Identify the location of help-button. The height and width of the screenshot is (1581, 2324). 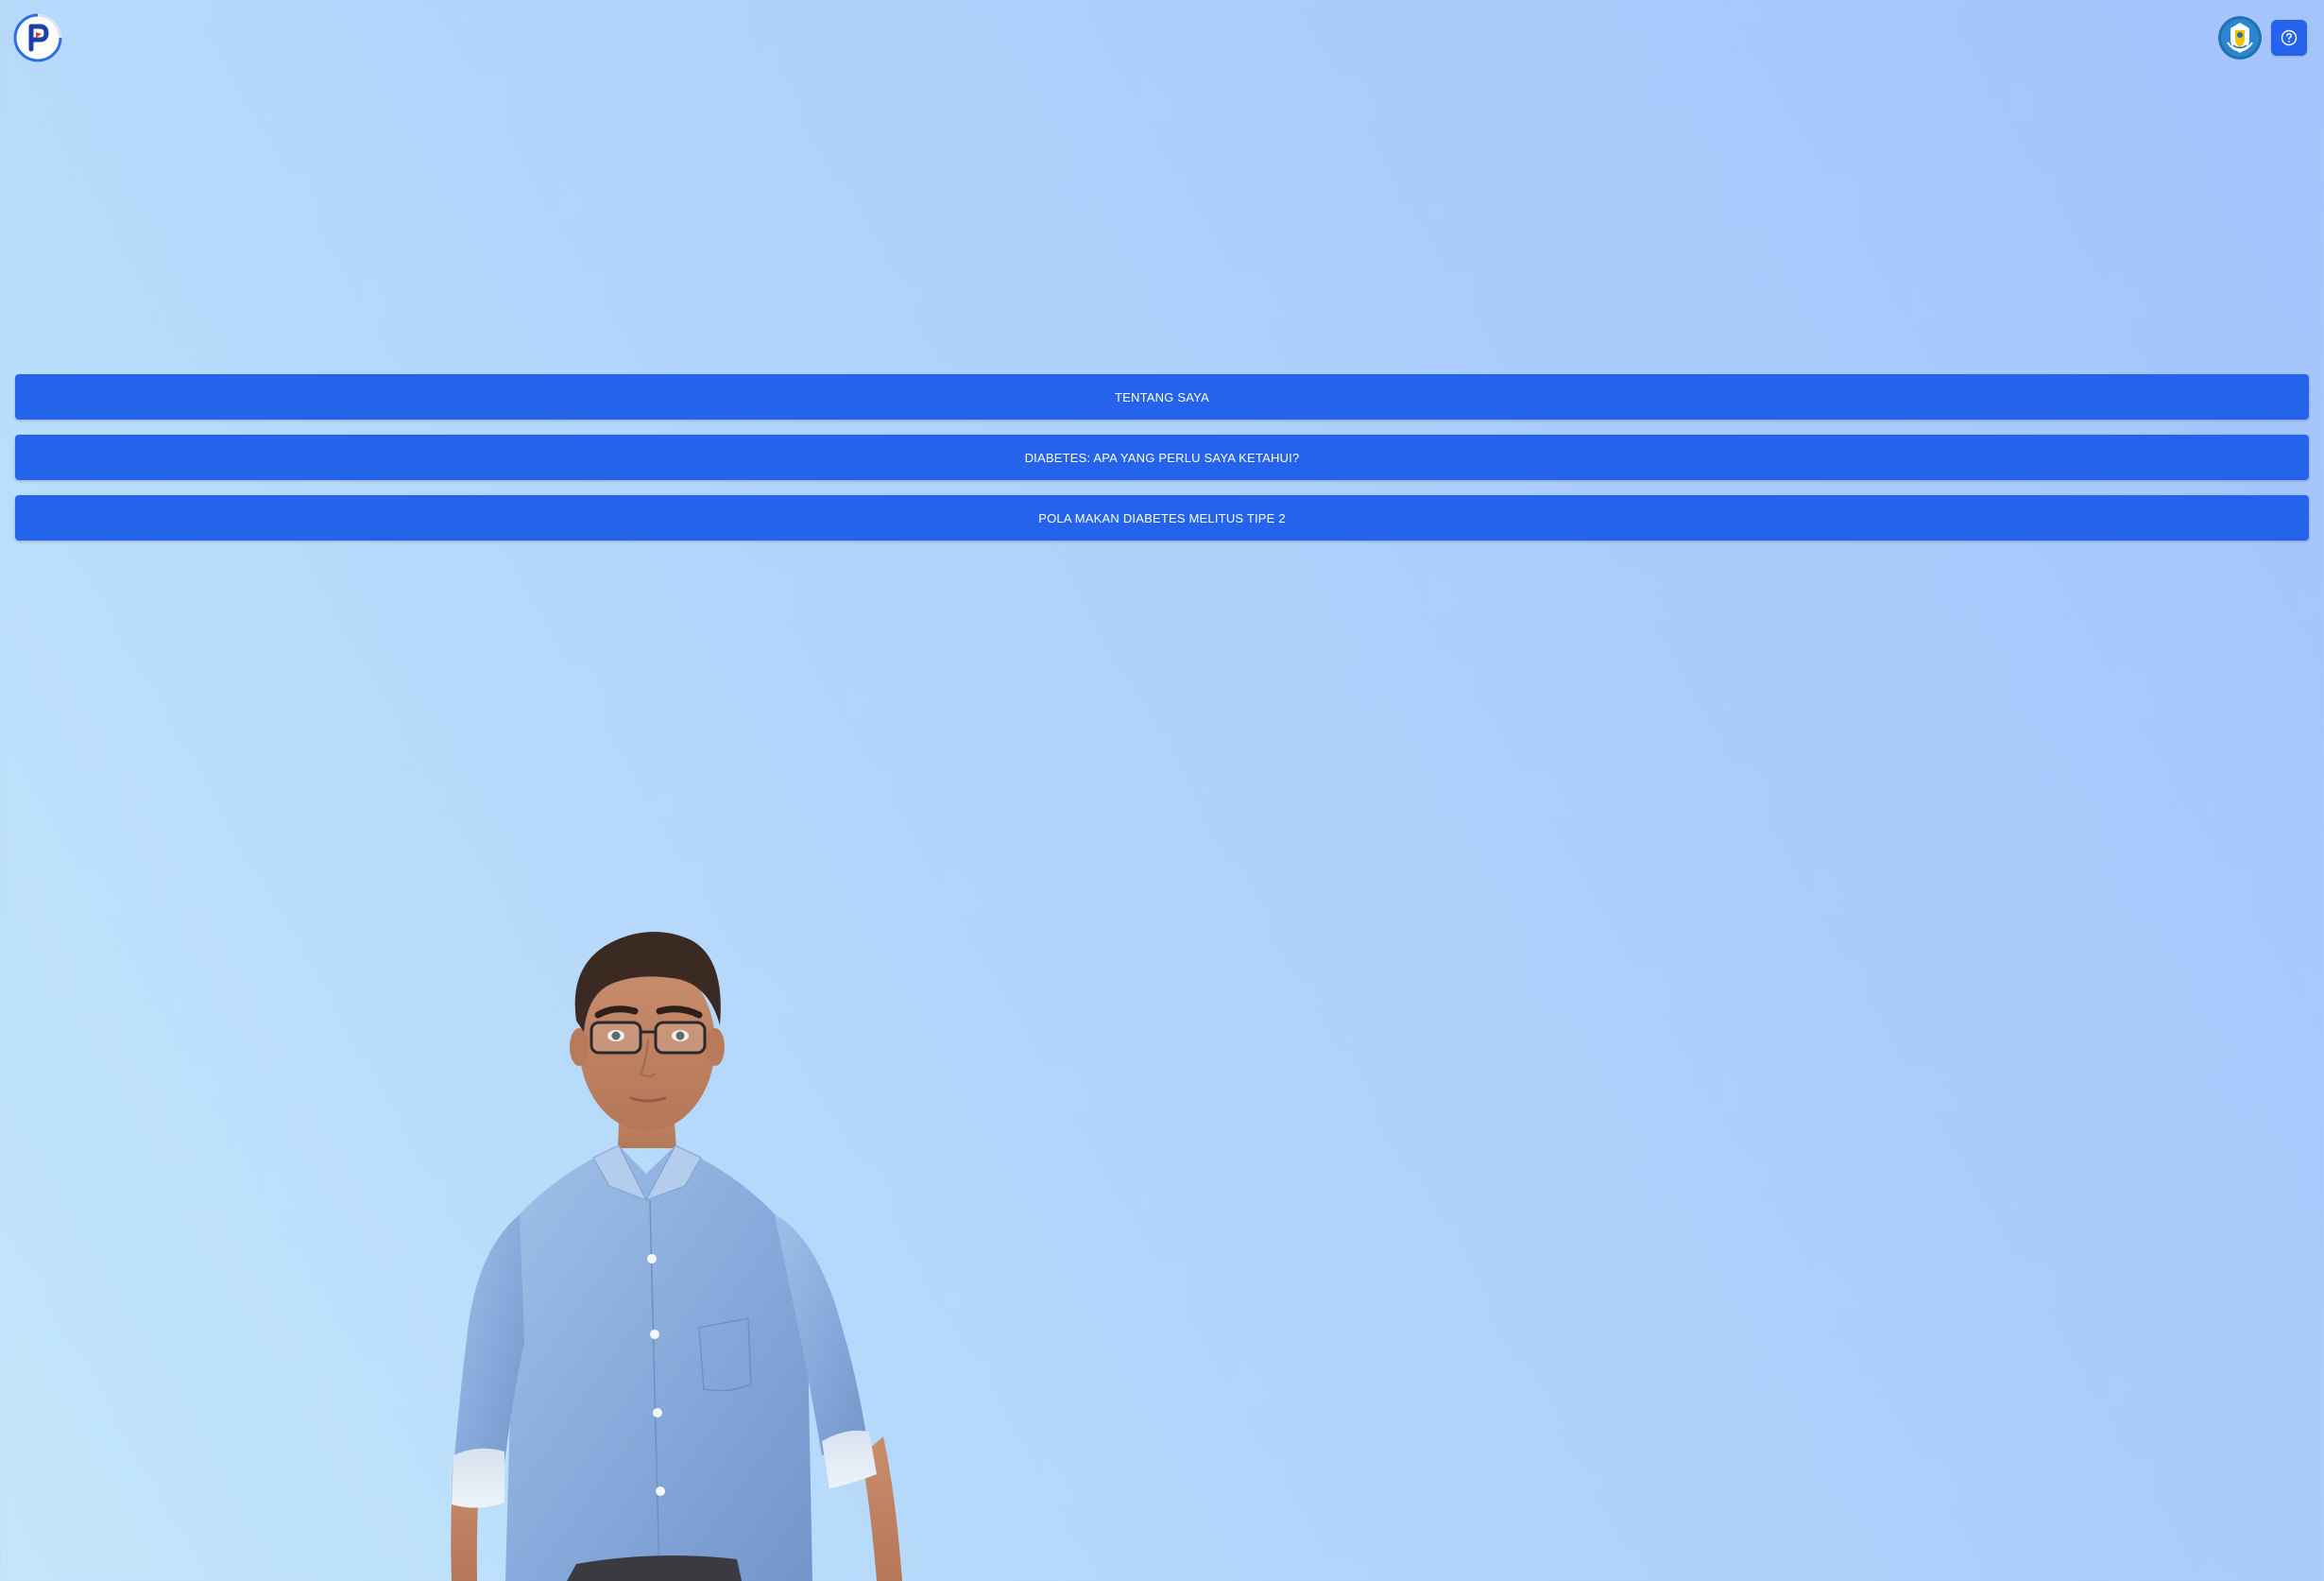
(2289, 38).